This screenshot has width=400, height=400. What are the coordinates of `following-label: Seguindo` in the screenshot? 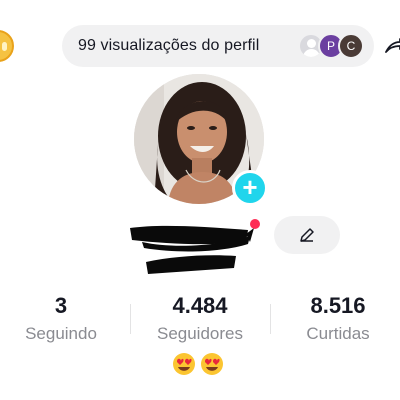 It's located at (61, 333).